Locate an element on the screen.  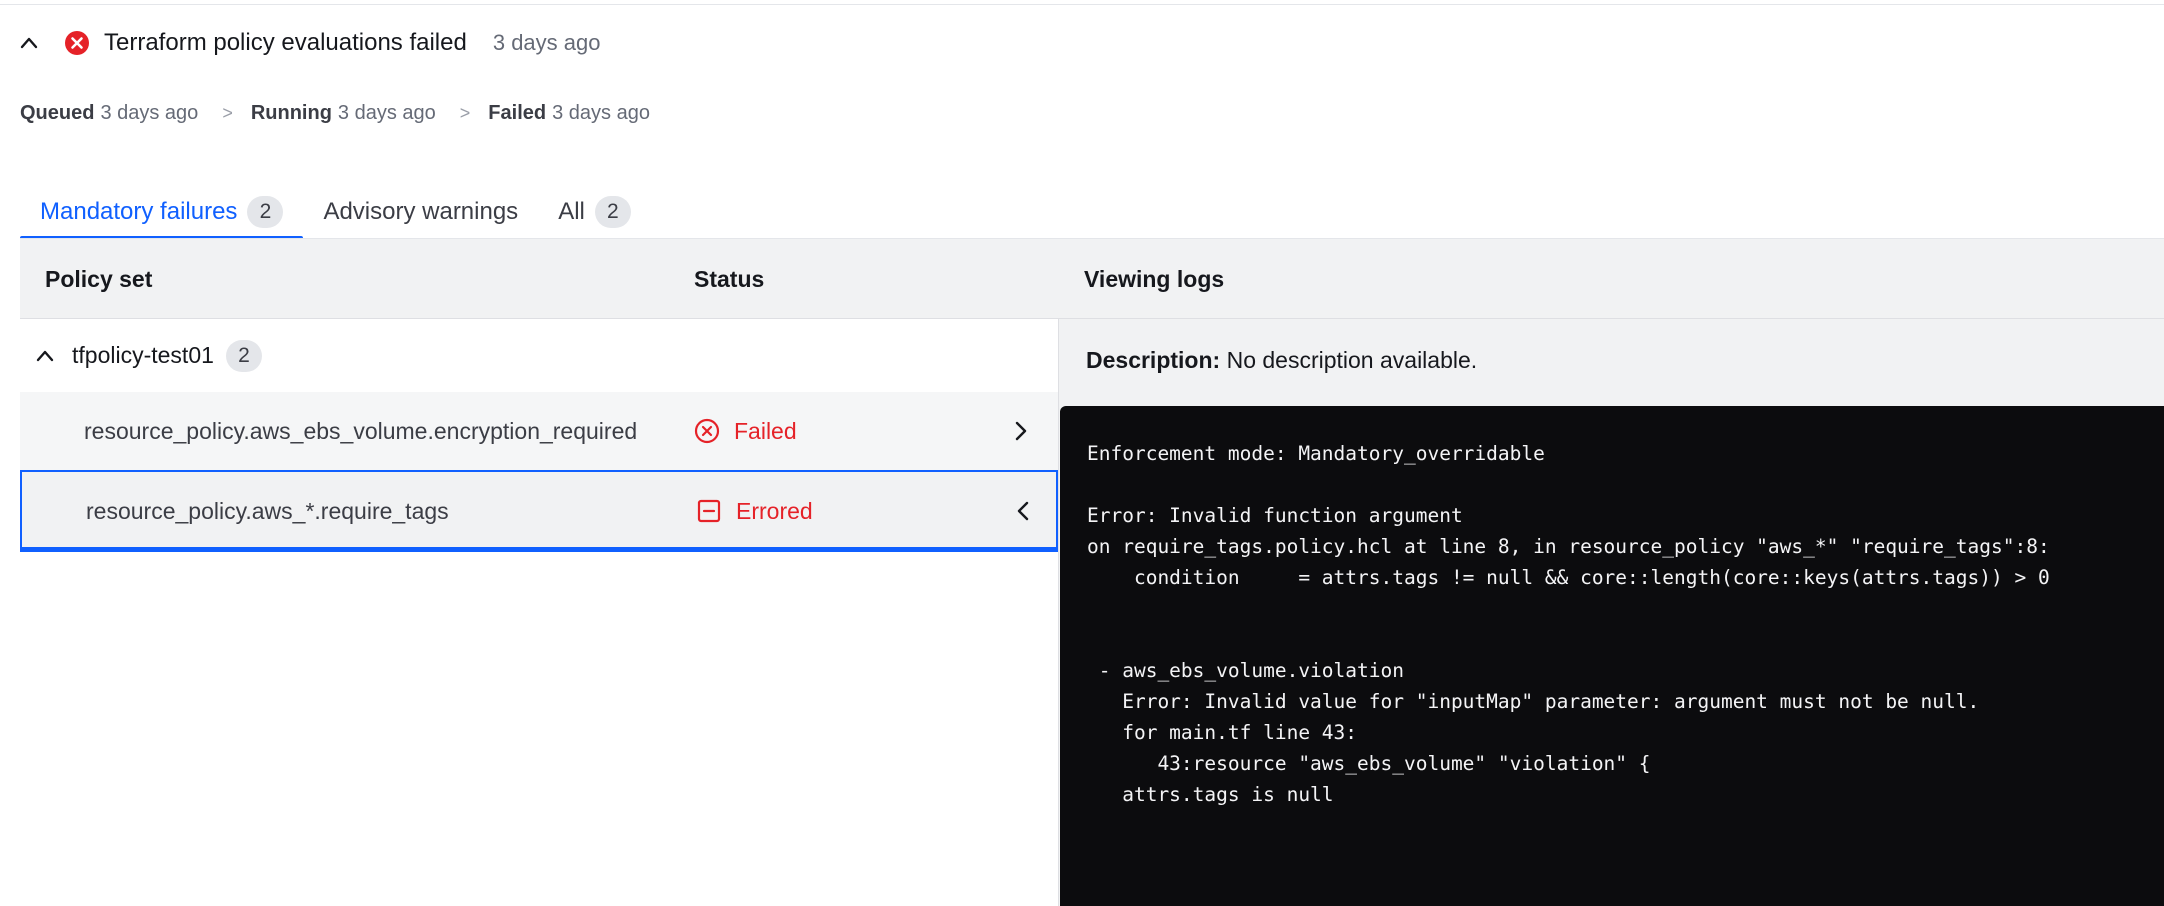
description-label: Description: is located at coordinates (1153, 360).